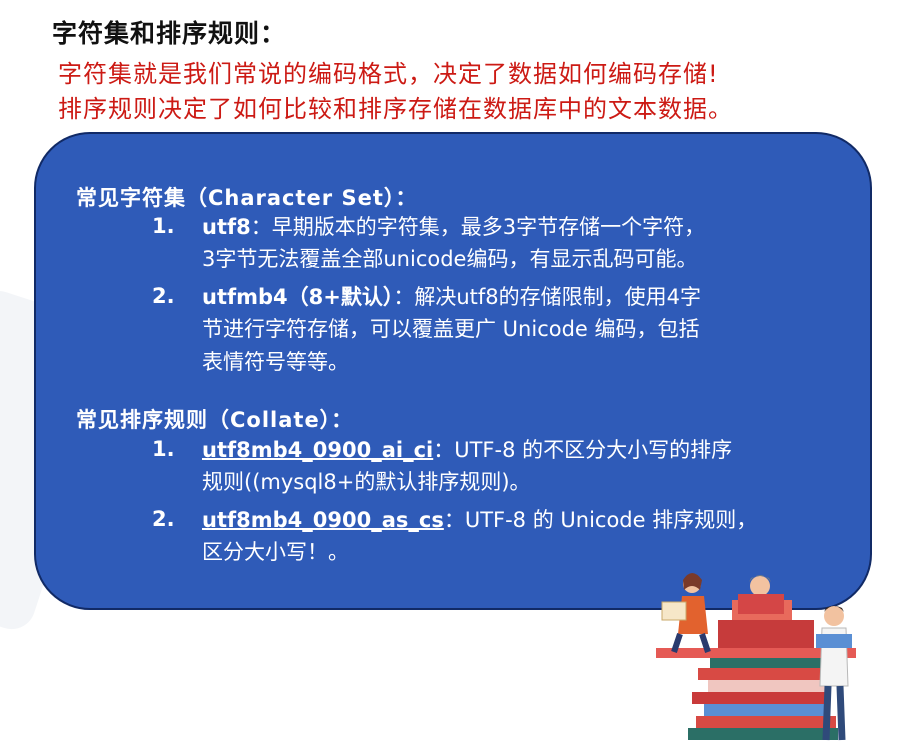 The image size is (911, 750). I want to click on item-line: 区分大小写！。, so click(275, 552).